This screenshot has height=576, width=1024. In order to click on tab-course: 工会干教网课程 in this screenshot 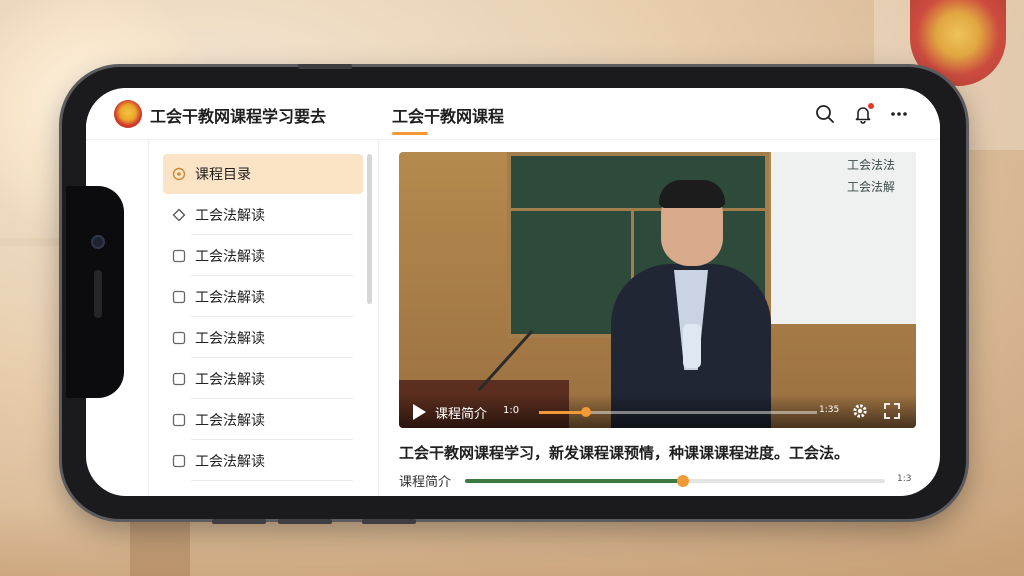, I will do `click(448, 115)`.